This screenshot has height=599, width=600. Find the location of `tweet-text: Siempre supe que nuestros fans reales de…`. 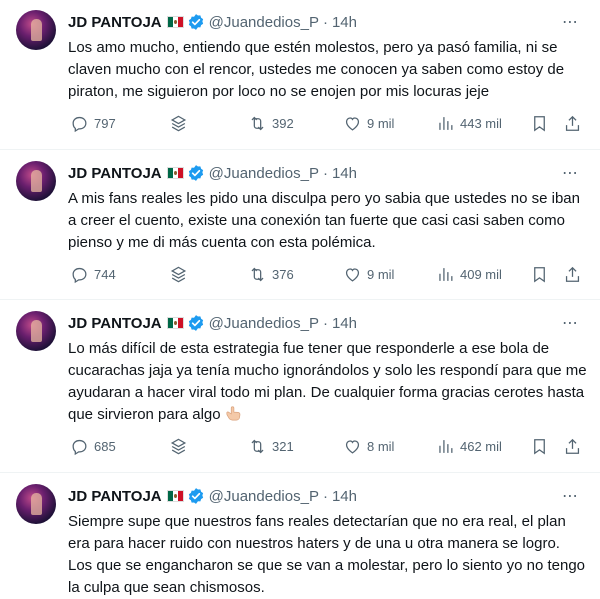

tweet-text: Siempre supe que nuestros fans reales de… is located at coordinates (327, 554).